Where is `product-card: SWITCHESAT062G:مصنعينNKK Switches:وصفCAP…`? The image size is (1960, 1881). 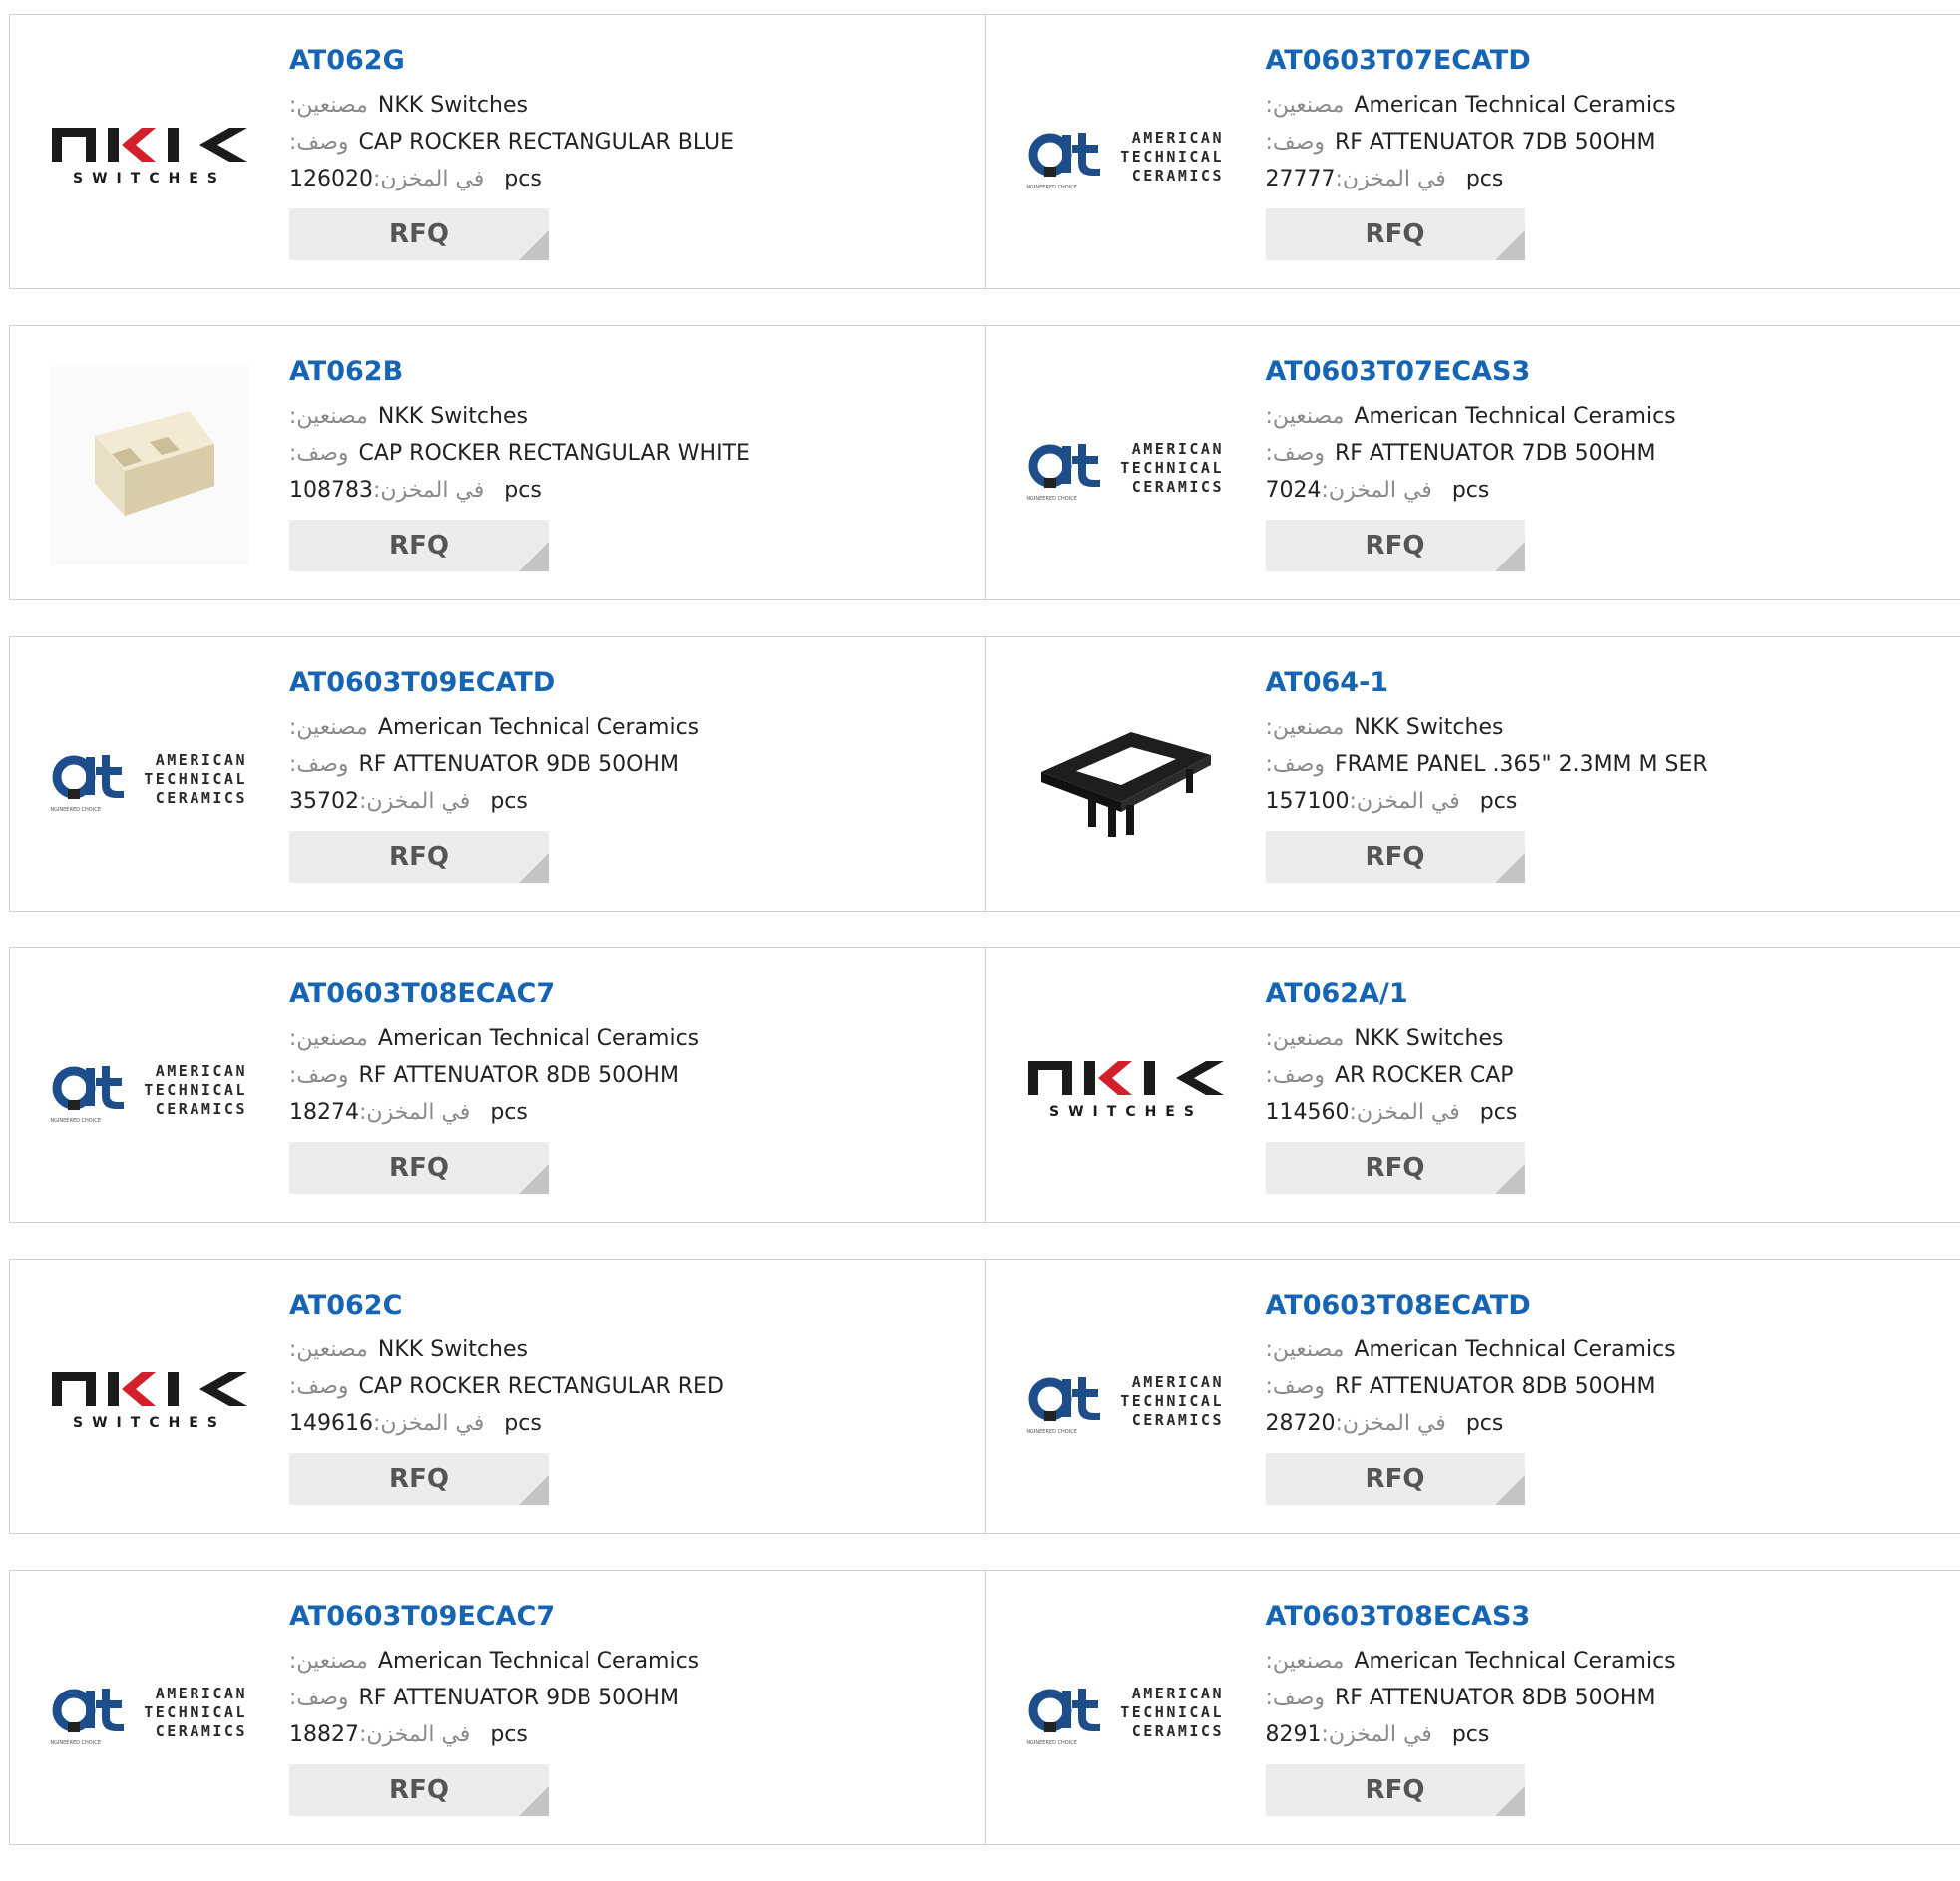
product-card: SWITCHESAT062G:مصنعينNKK Switches:وصفCAP… is located at coordinates (498, 152).